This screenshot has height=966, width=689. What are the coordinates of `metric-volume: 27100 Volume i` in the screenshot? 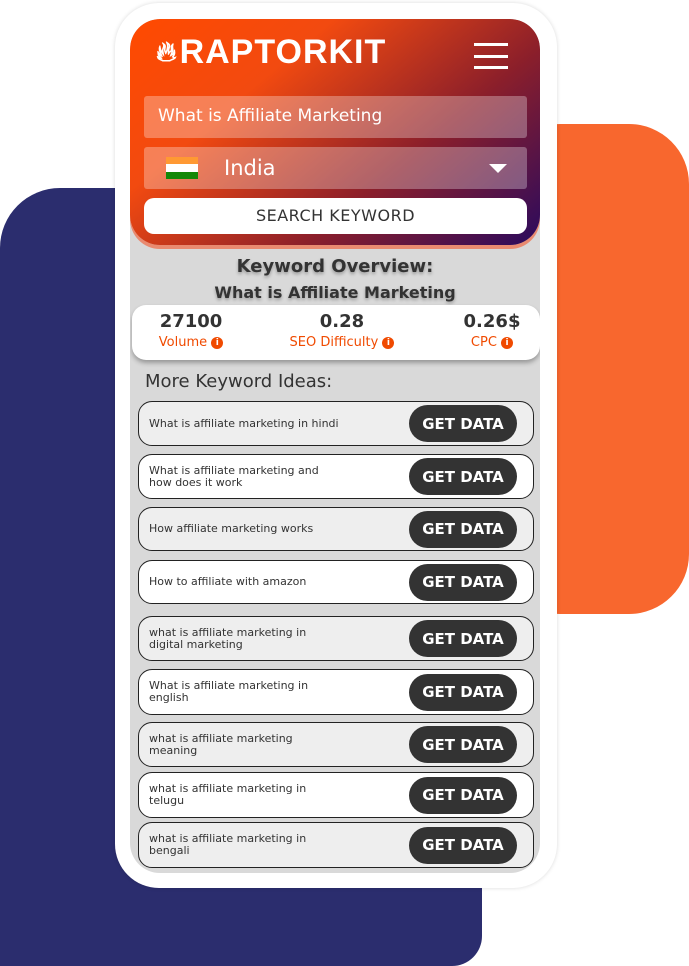 It's located at (191, 330).